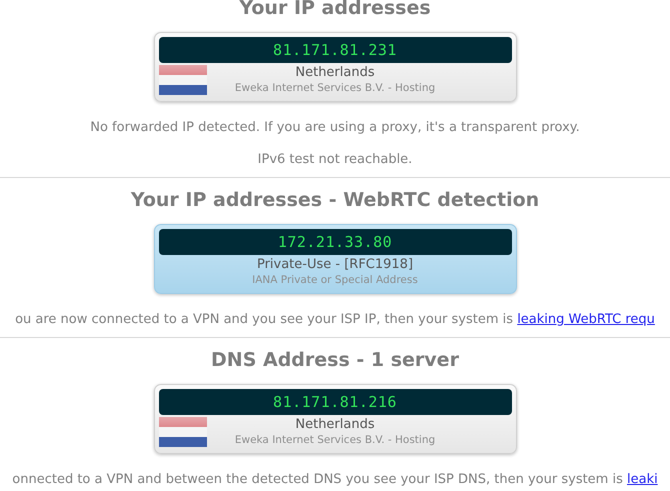 The image size is (670, 491). Describe the element at coordinates (335, 242) in the screenshot. I see `ip-address: 172.21.33.80` at that location.